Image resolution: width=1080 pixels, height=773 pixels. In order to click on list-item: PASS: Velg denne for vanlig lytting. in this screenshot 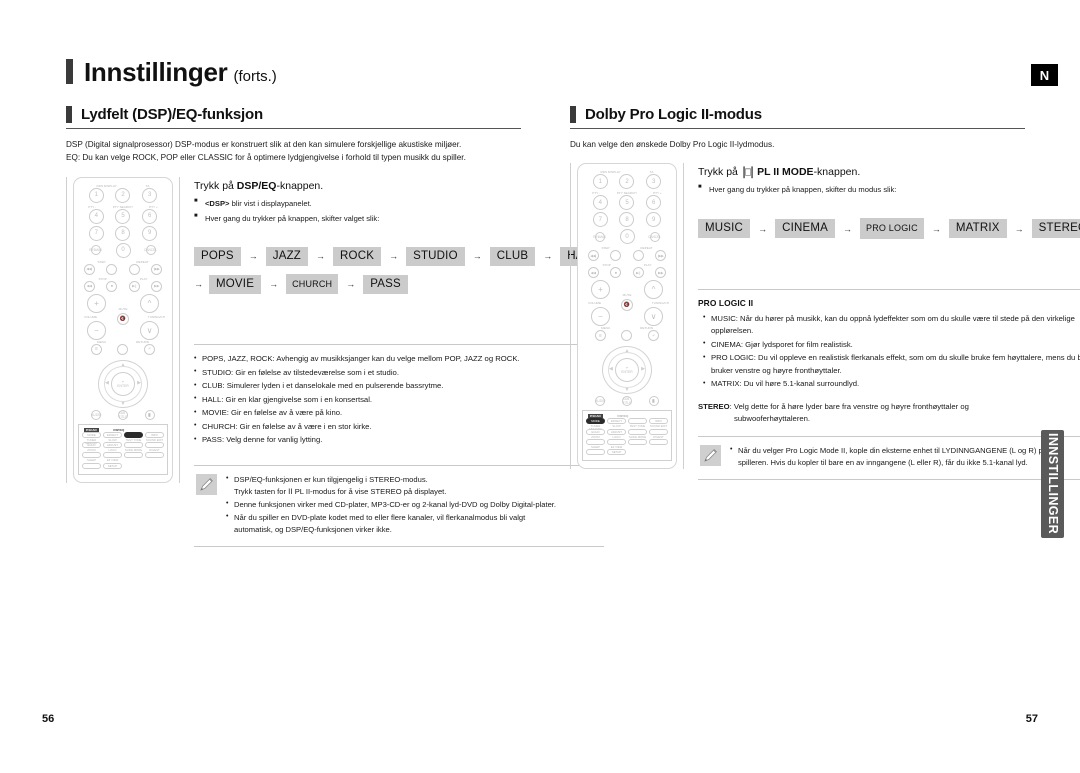, I will do `click(399, 440)`.